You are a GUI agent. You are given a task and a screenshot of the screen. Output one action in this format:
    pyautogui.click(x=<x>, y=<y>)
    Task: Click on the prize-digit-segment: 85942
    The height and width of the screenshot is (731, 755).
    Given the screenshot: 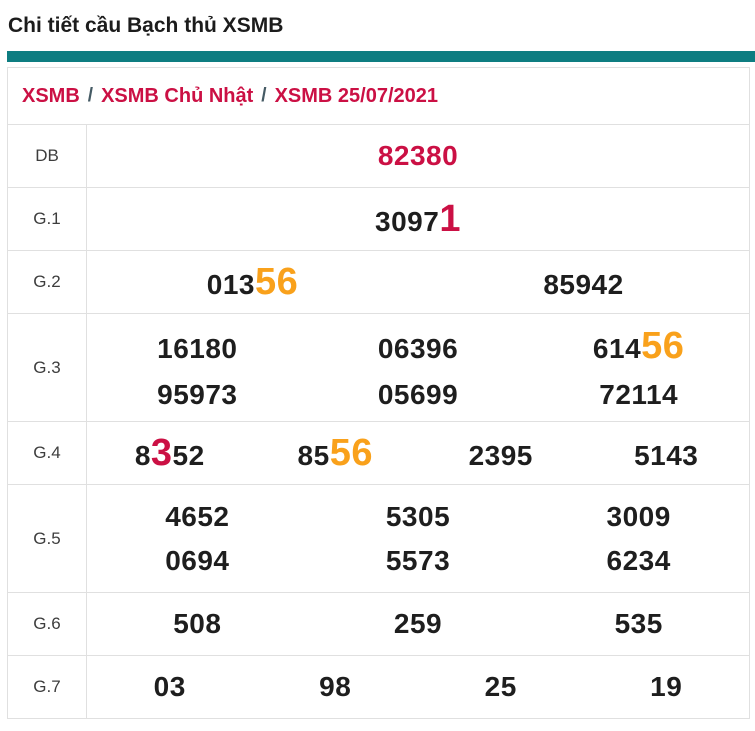 What is the action you would take?
    pyautogui.click(x=583, y=284)
    